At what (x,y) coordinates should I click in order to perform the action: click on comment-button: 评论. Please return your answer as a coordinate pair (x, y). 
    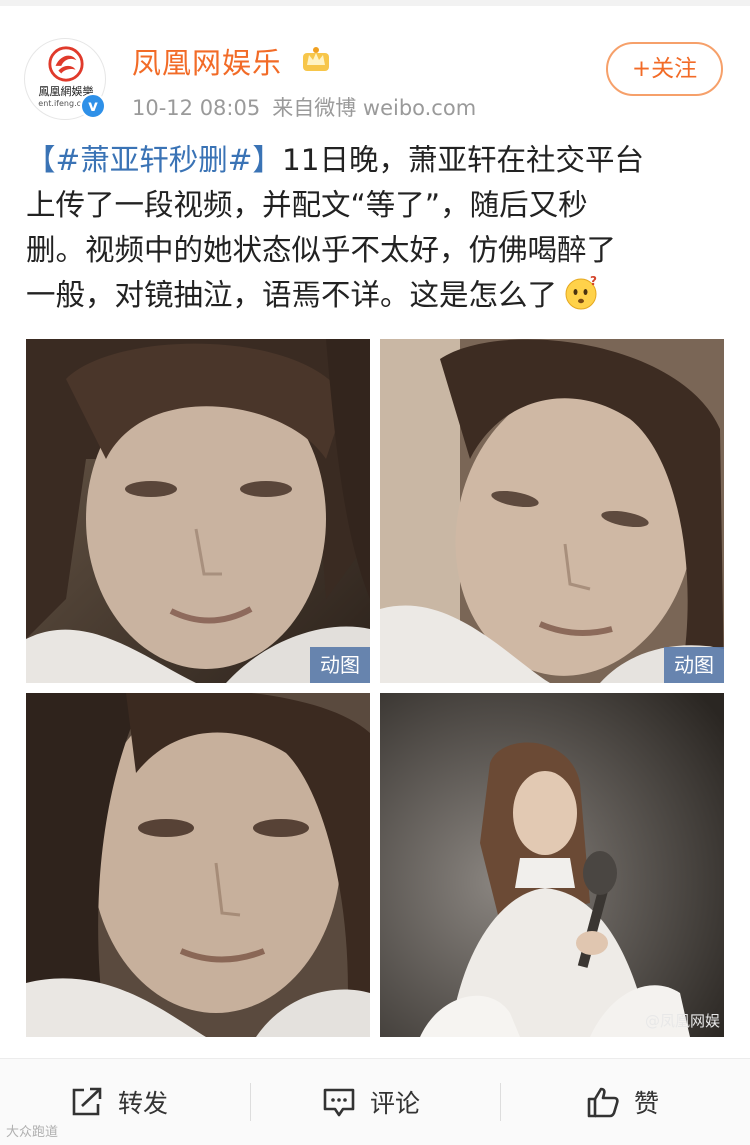
    Looking at the image, I should click on (371, 1102).